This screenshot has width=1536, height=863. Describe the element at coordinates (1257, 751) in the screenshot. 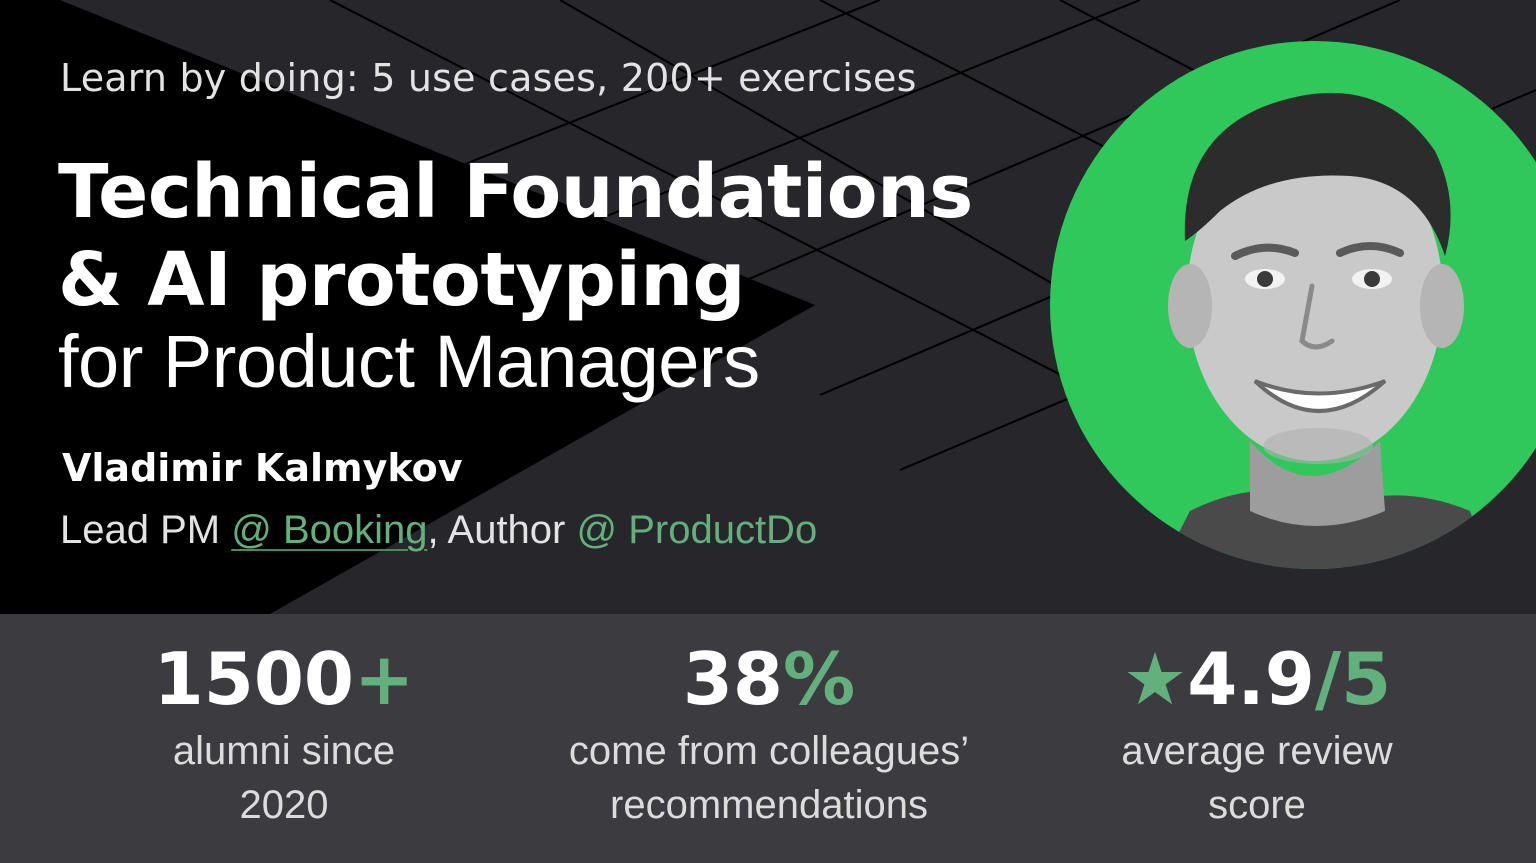

I see `stat-label: average review` at that location.